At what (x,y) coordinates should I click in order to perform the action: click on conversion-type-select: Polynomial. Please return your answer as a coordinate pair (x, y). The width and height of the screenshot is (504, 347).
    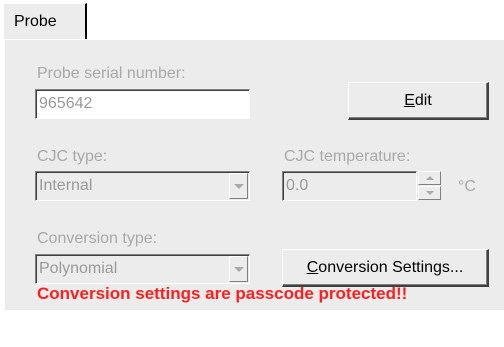
    Looking at the image, I should click on (142, 269).